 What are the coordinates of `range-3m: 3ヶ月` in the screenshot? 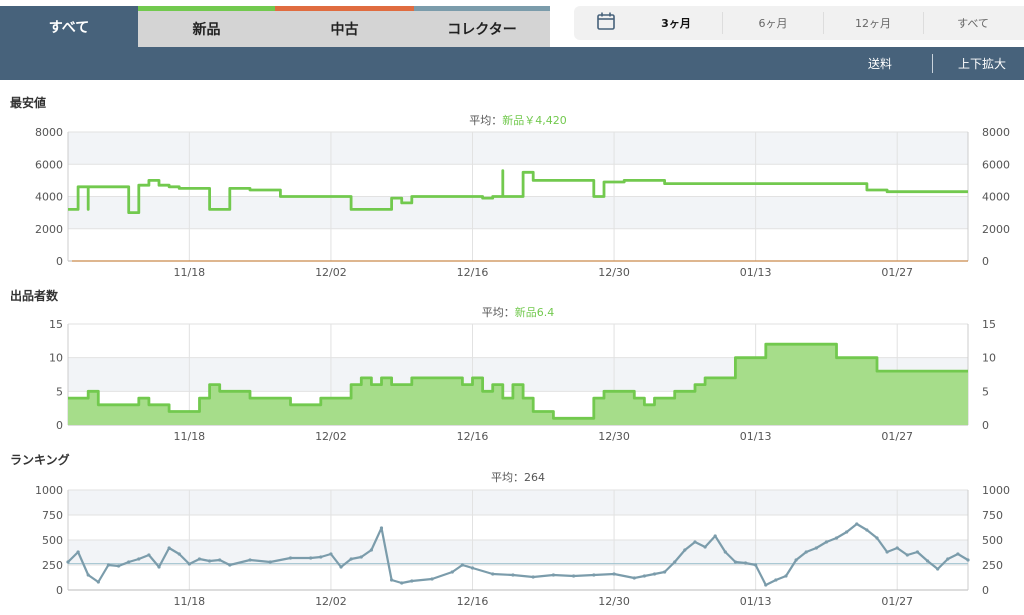 It's located at (676, 23).